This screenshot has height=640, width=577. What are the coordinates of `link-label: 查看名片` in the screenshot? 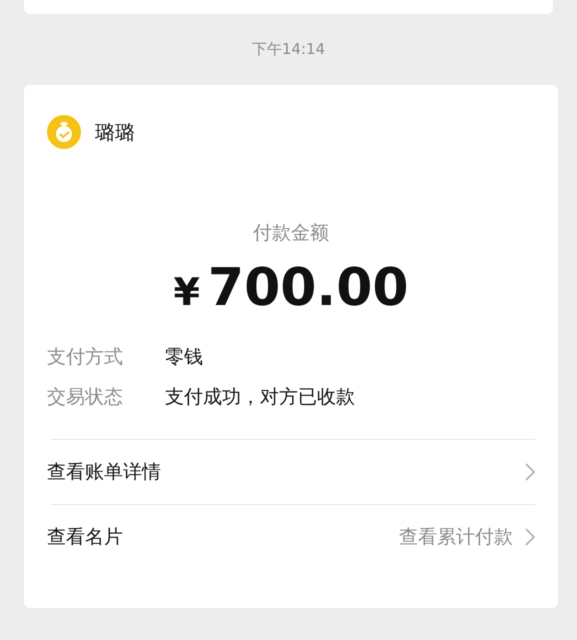 It's located at (85, 537).